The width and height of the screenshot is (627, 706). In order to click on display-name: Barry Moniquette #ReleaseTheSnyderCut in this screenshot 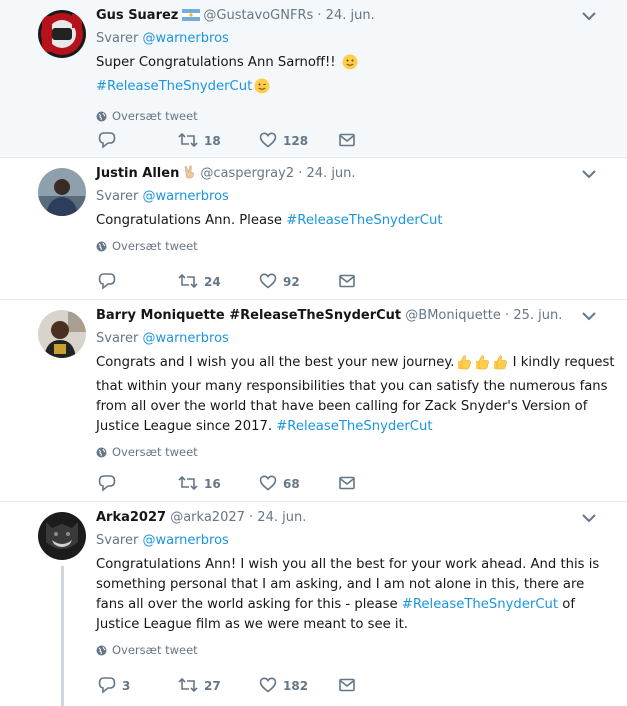, I will do `click(248, 315)`.